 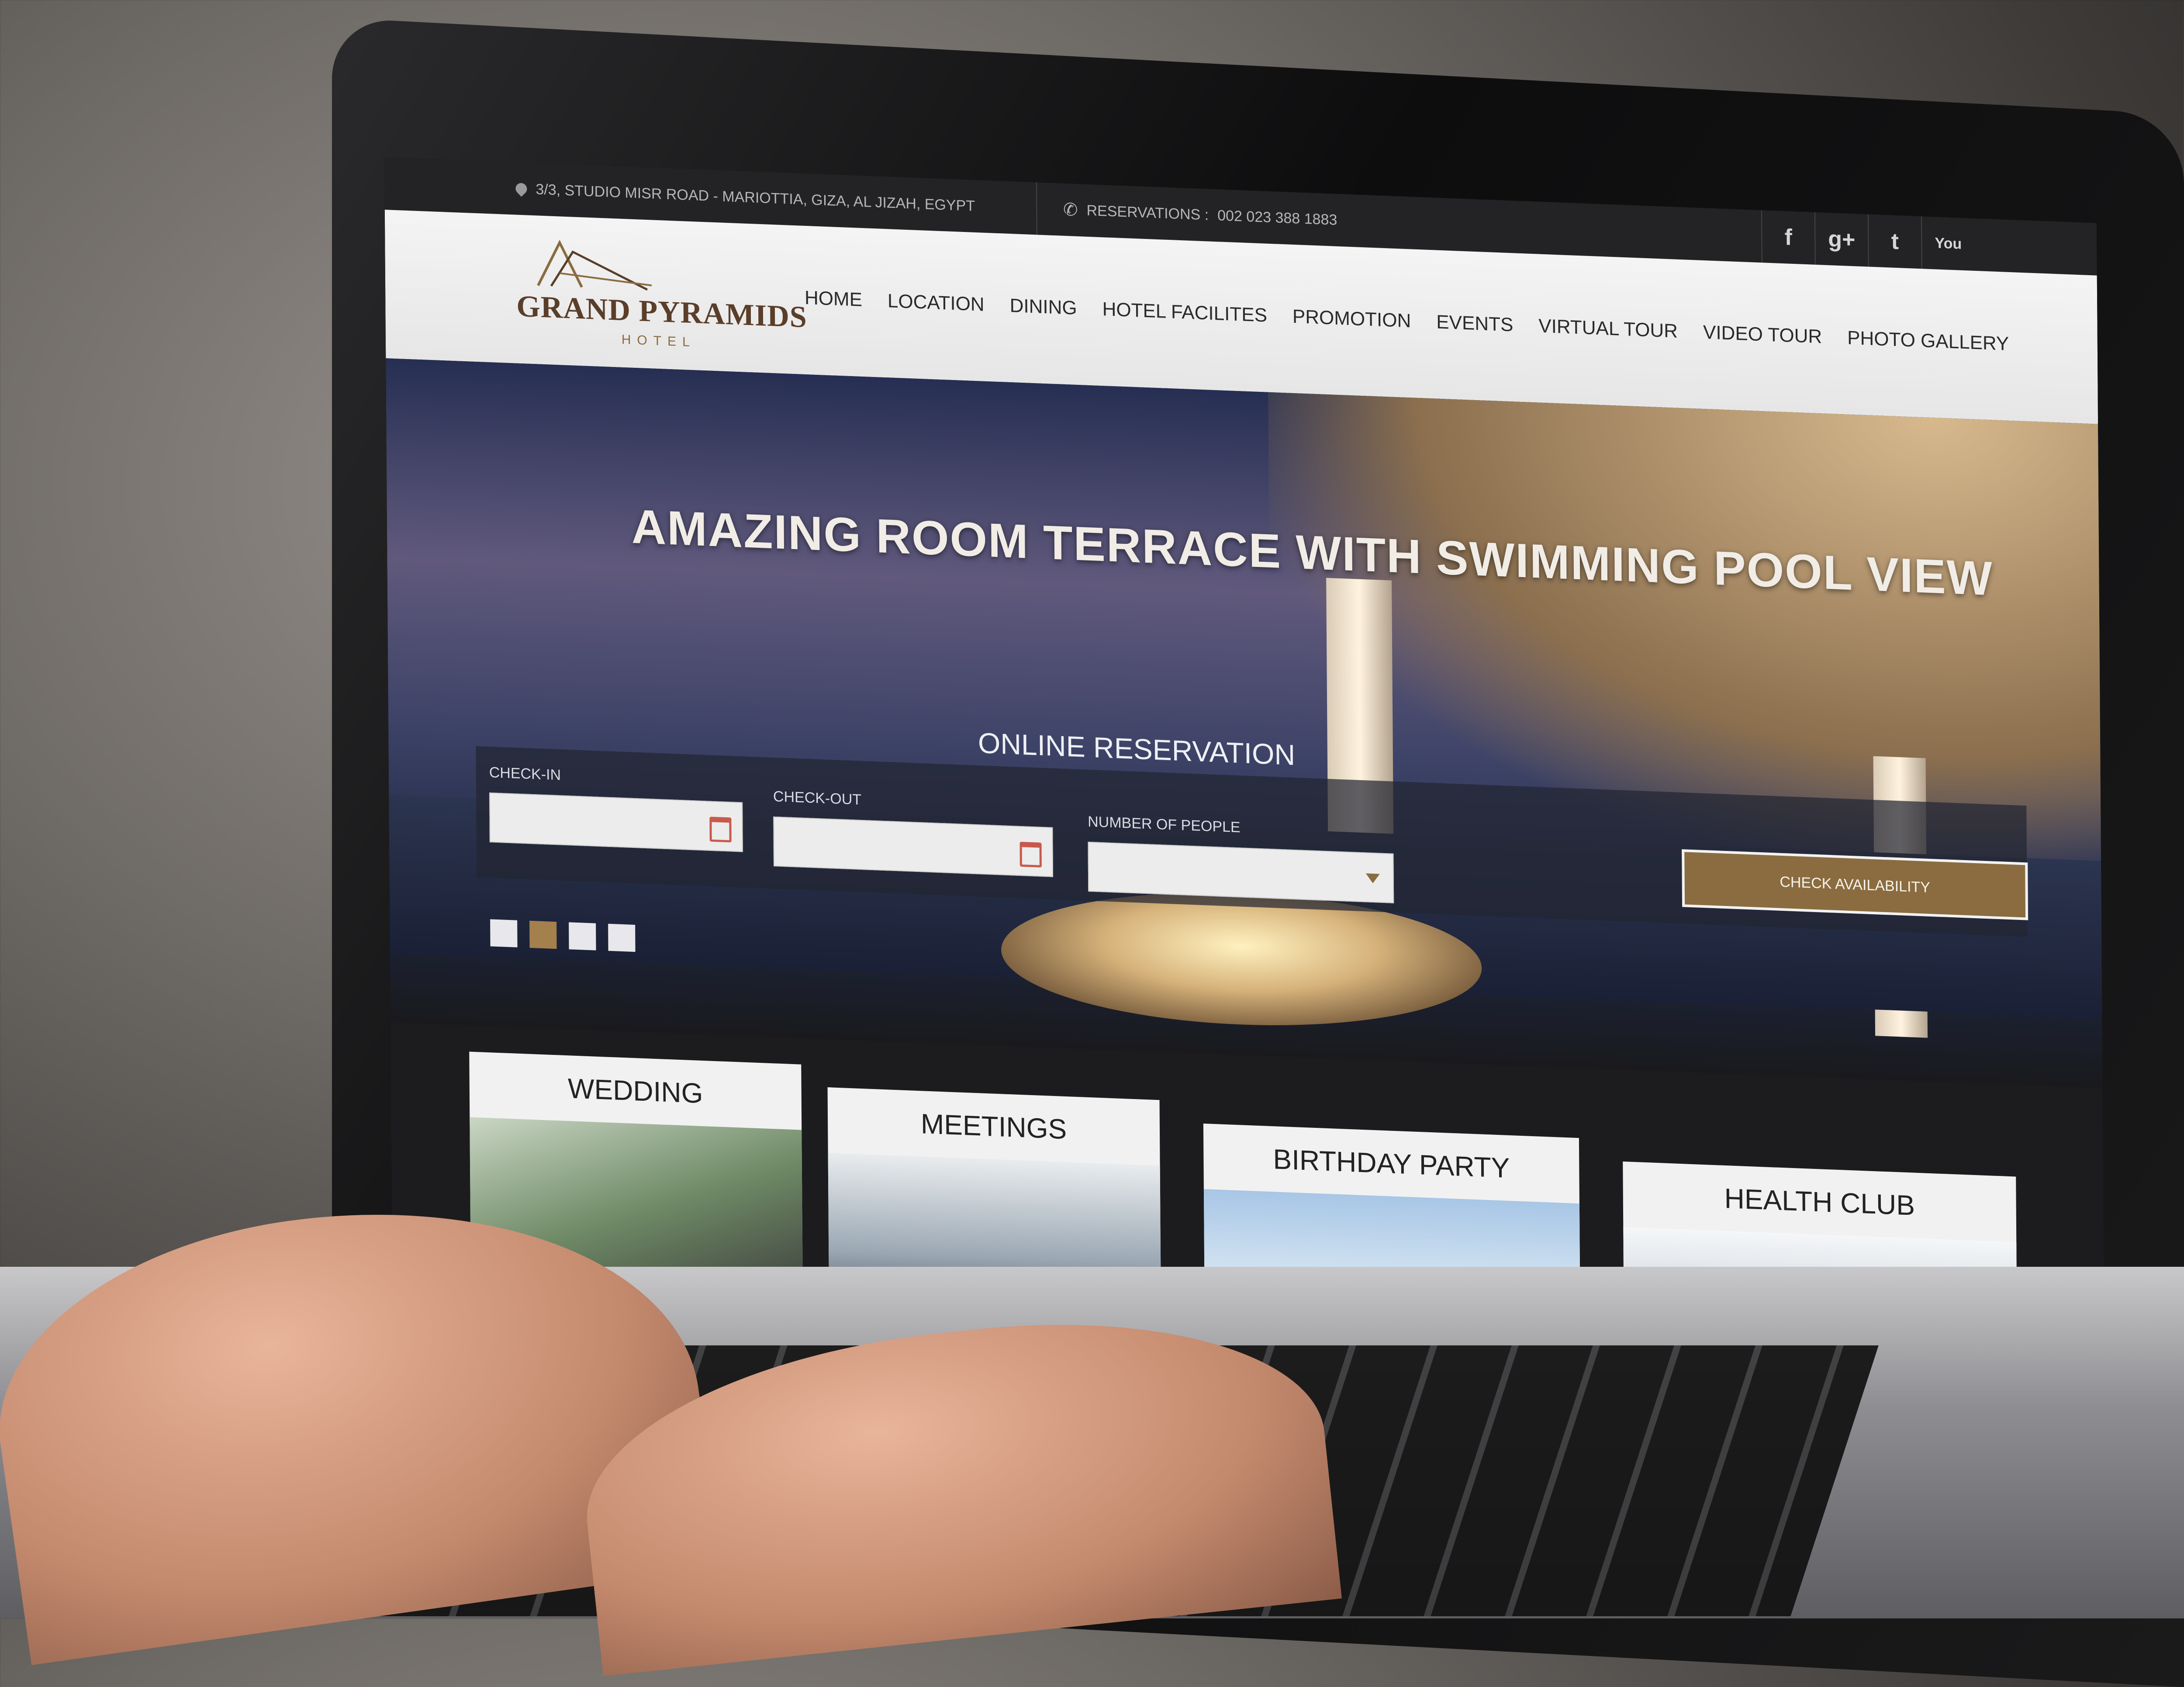 I want to click on checkin-input, so click(x=616, y=822).